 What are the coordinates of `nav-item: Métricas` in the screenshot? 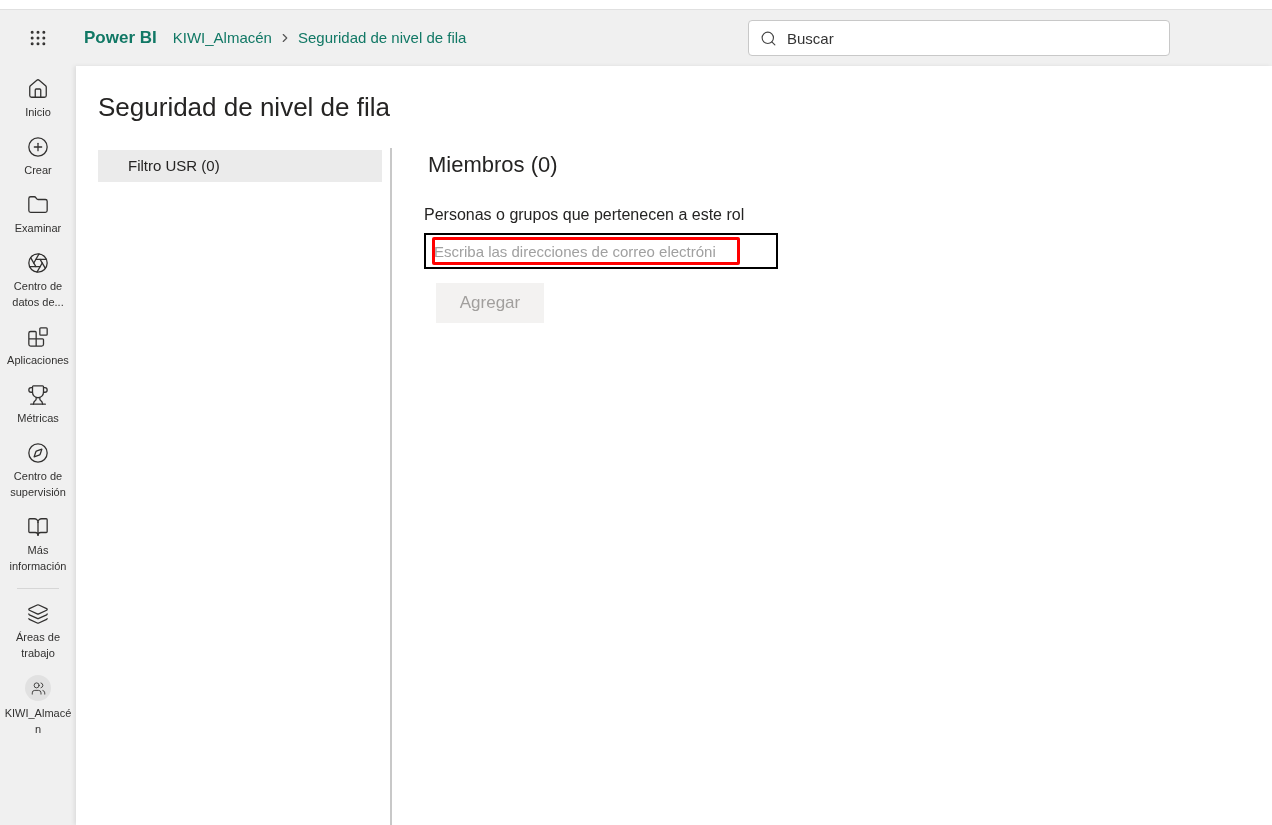 It's located at (38, 405).